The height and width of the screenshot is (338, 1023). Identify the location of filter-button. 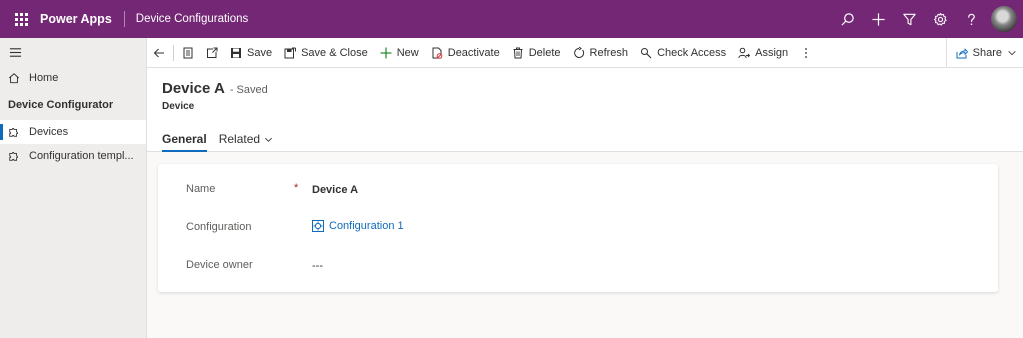
(909, 19).